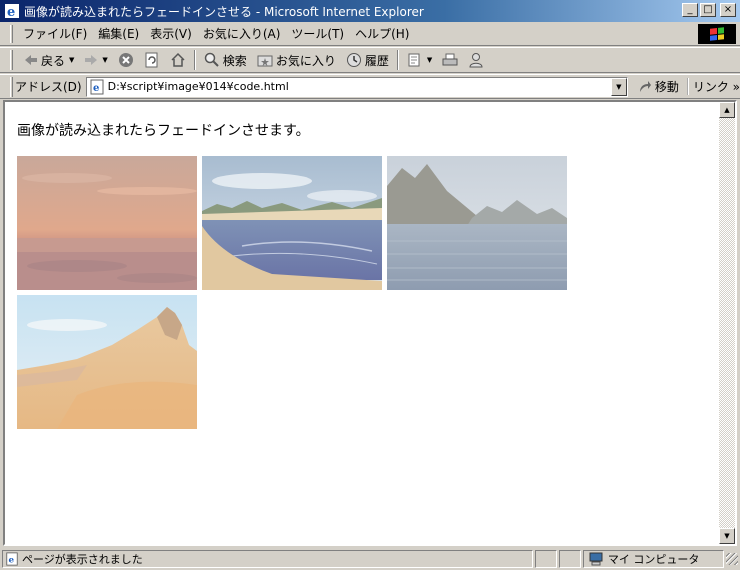  I want to click on go-button: 移動, so click(658, 86).